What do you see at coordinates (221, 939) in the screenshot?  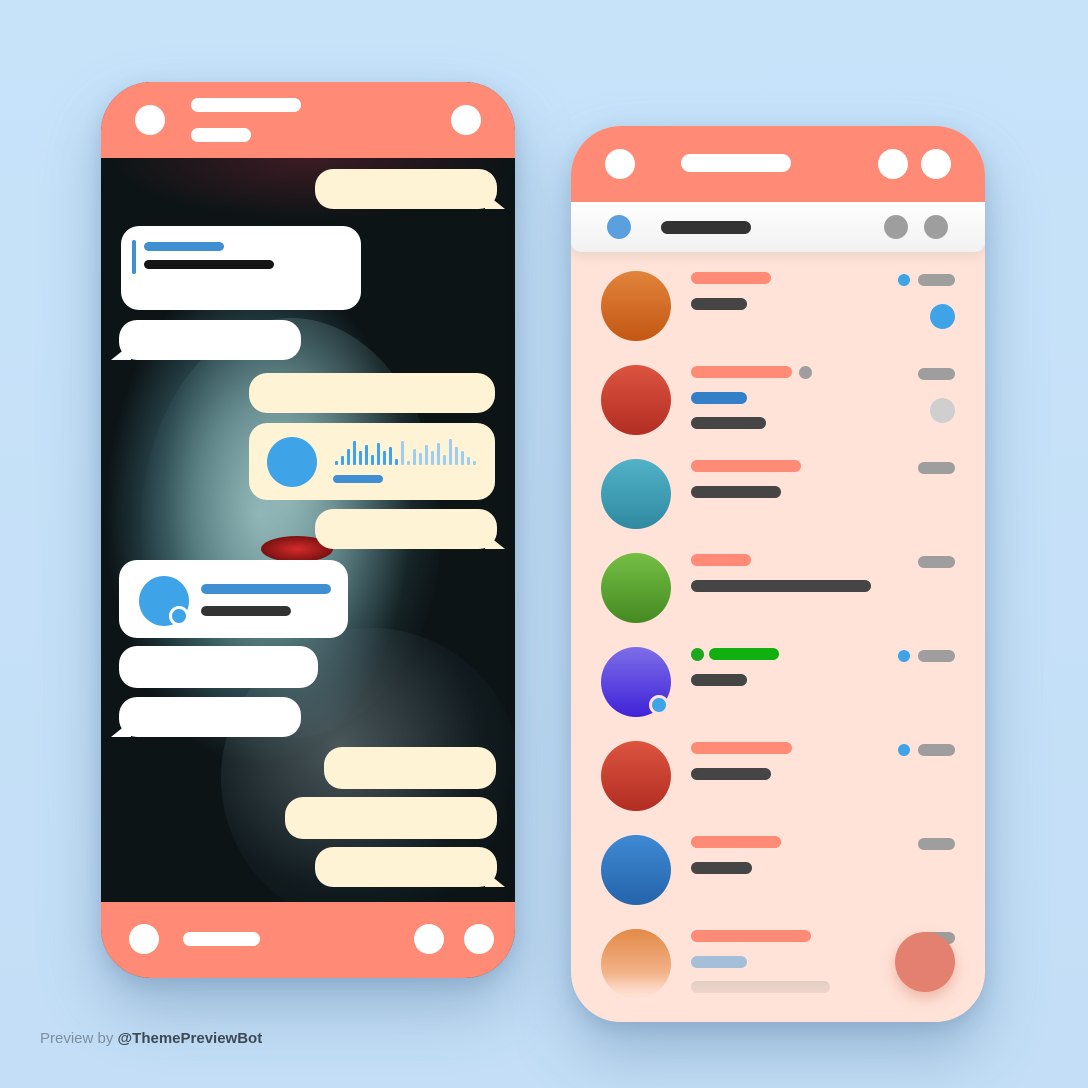 I see `message-input-placeholder` at bounding box center [221, 939].